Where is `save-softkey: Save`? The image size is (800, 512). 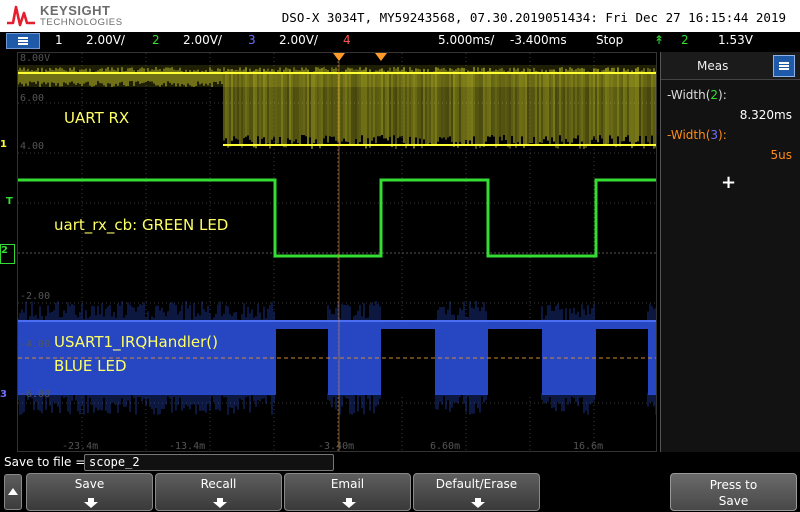 save-softkey: Save is located at coordinates (89, 492).